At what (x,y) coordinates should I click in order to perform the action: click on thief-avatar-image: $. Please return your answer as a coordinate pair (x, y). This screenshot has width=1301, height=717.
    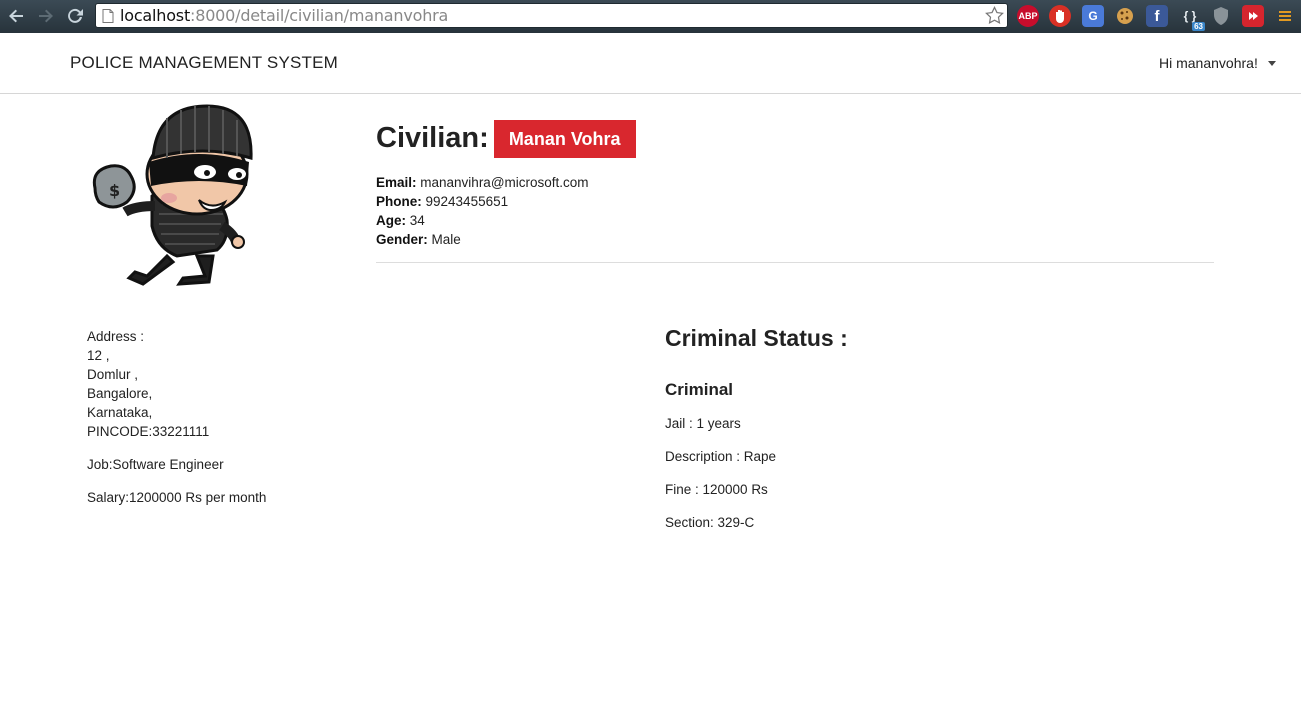
    Looking at the image, I should click on (172, 195).